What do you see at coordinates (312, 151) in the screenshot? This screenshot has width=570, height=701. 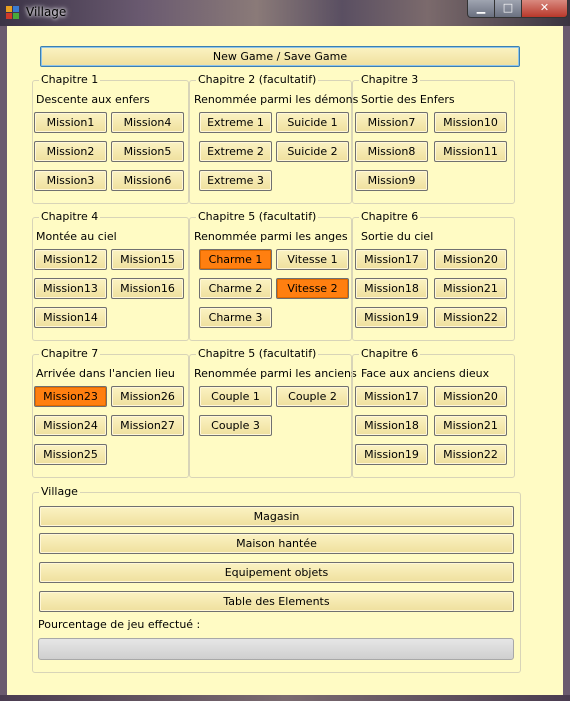 I see `suicide-2-button: Suicide 2` at bounding box center [312, 151].